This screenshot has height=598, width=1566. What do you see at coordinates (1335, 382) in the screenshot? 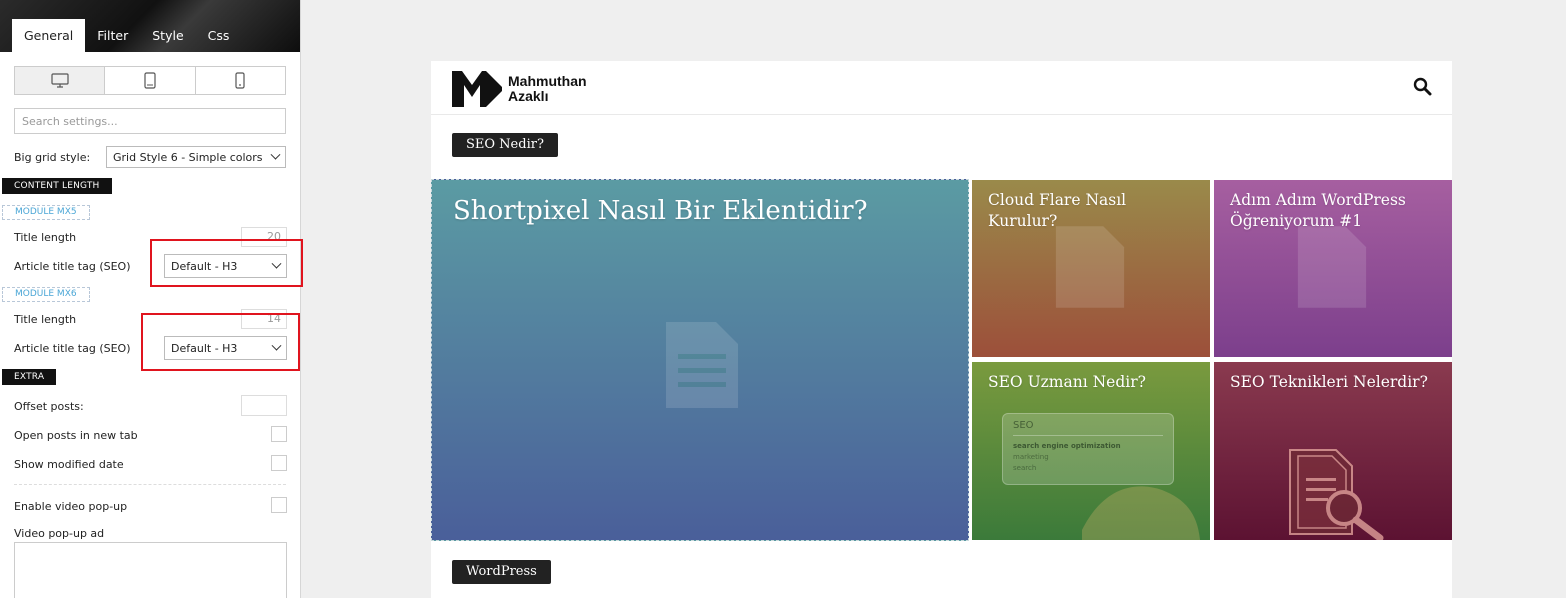
I see `tile-title: SEO Teknikleri Nelerdir?` at bounding box center [1335, 382].